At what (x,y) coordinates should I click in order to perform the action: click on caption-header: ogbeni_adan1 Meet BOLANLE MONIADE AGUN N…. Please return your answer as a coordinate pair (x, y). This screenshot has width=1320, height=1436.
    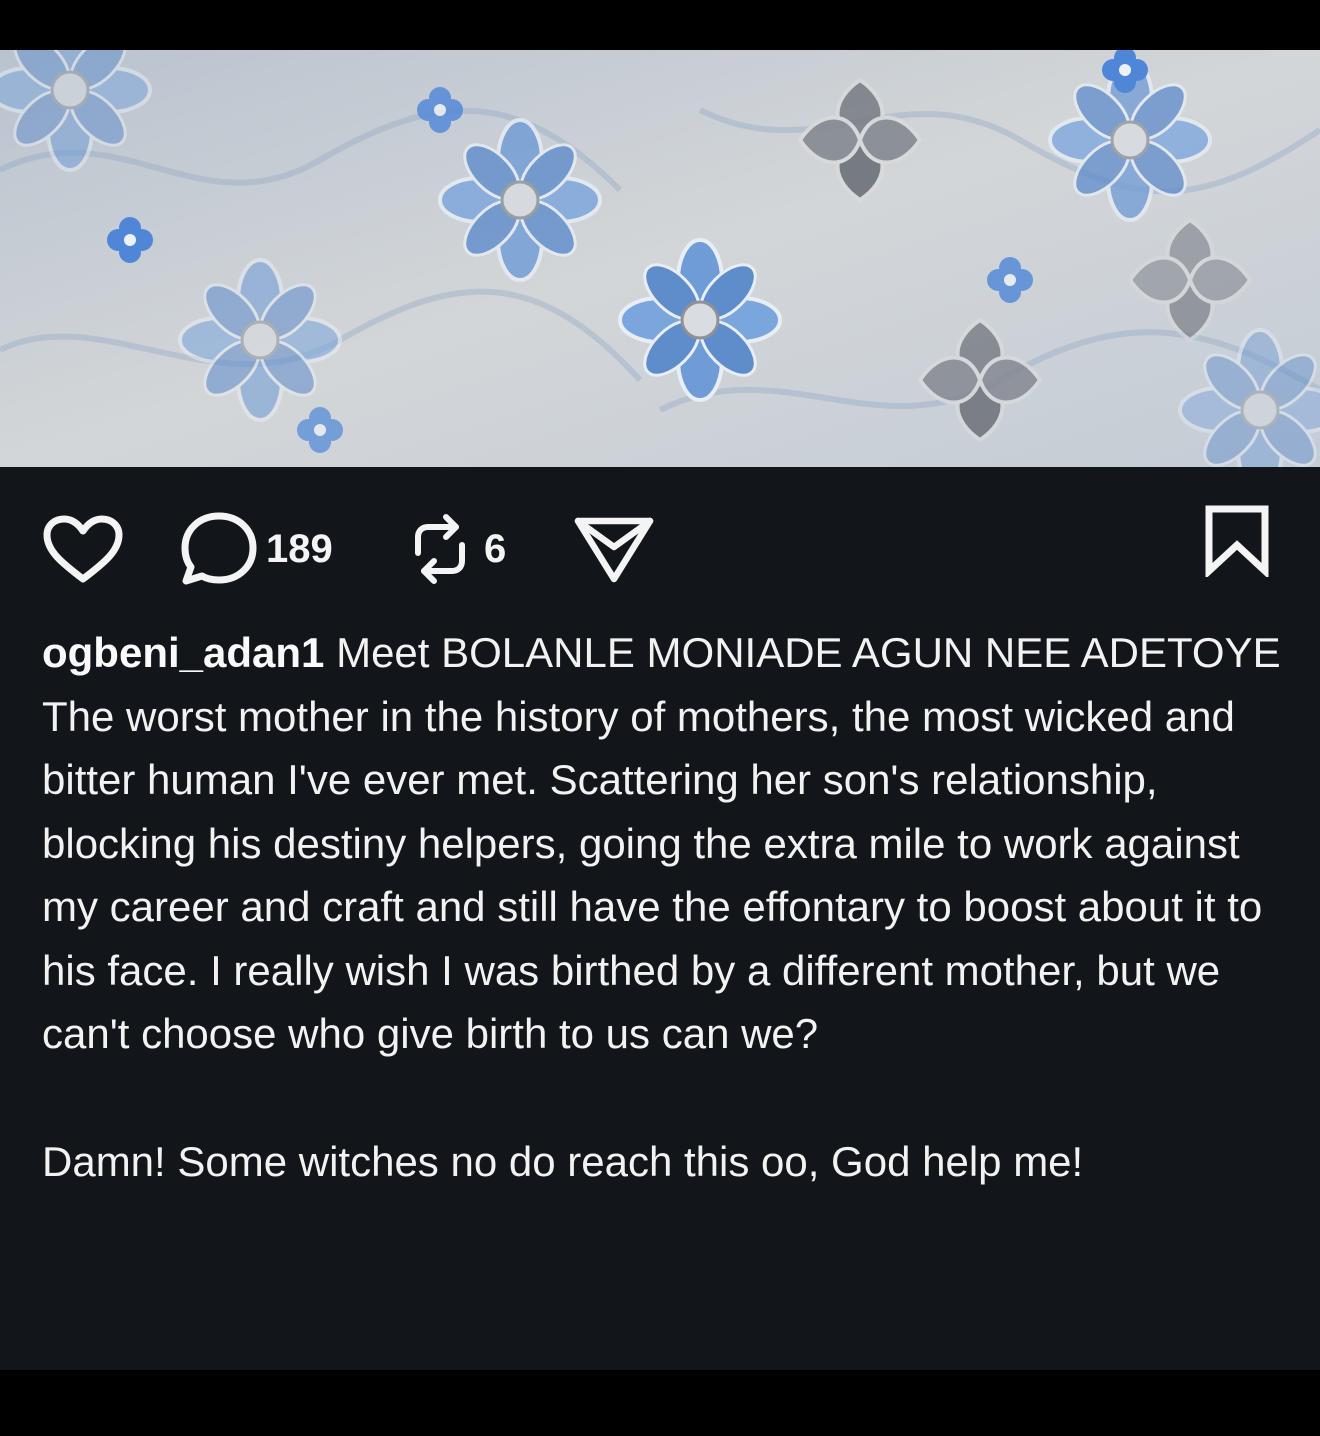
    Looking at the image, I should click on (662, 653).